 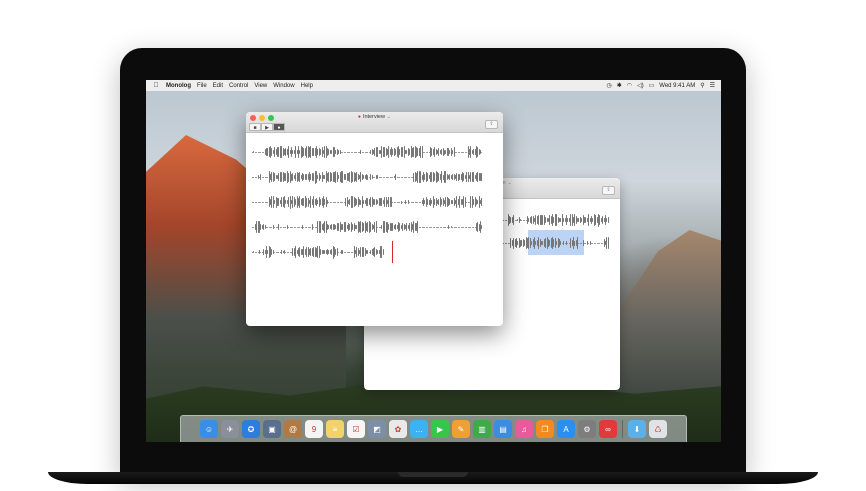 I want to click on dock-photo-booth-icon: ▣, so click(x=272, y=429).